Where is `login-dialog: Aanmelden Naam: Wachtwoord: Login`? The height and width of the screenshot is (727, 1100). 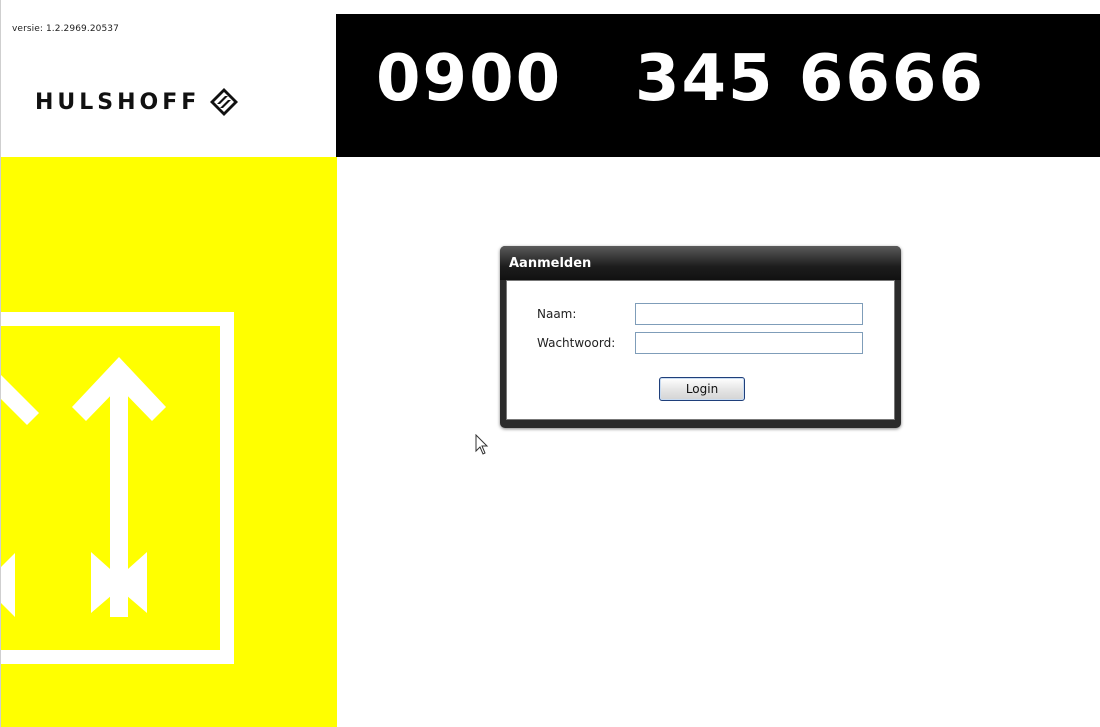 login-dialog: Aanmelden Naam: Wachtwoord: Login is located at coordinates (700, 337).